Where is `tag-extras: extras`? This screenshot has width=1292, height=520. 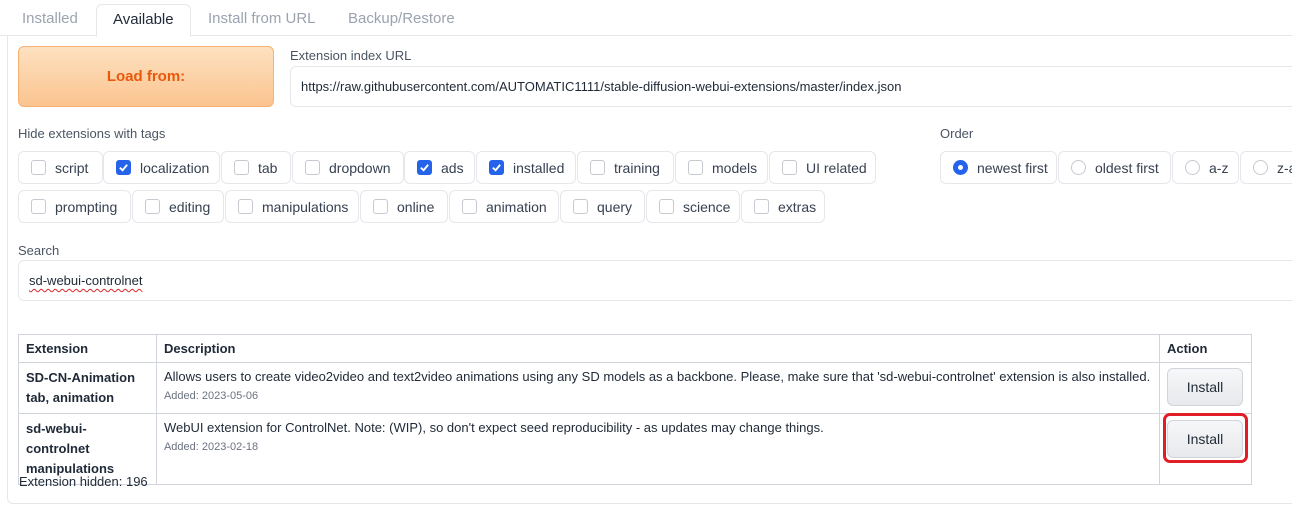
tag-extras: extras is located at coordinates (783, 206).